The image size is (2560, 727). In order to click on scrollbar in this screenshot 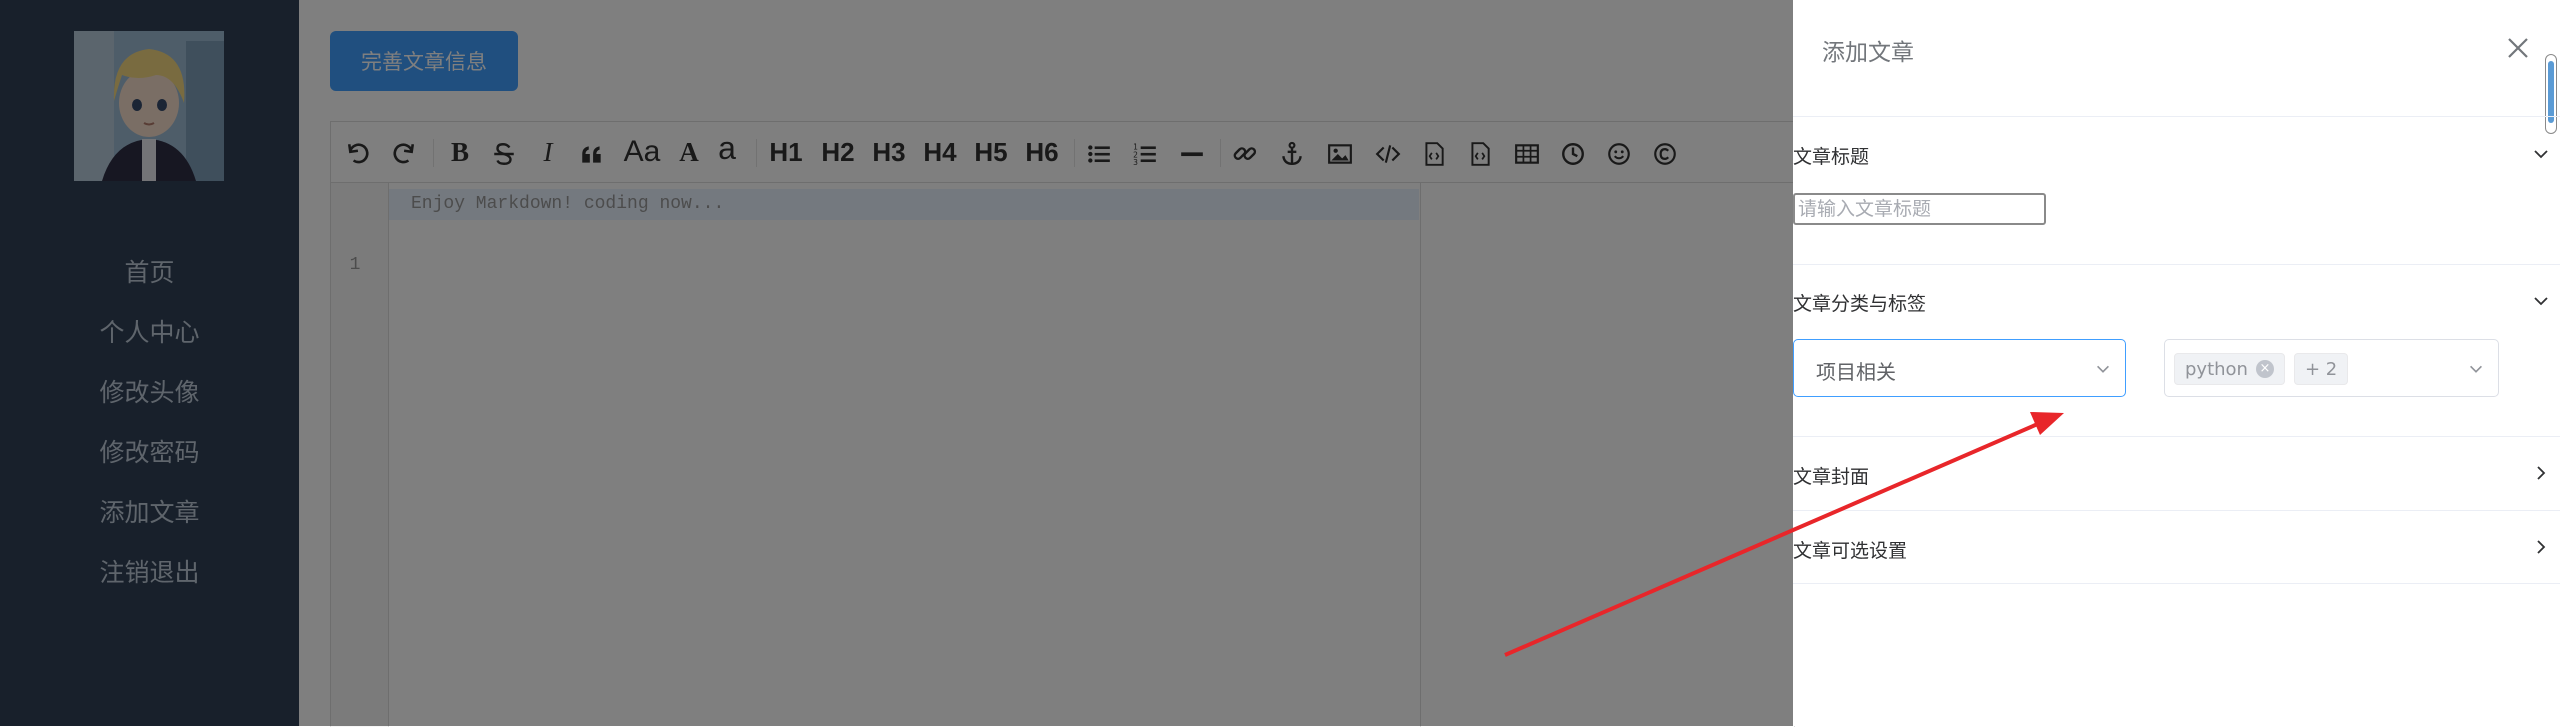, I will do `click(2551, 94)`.